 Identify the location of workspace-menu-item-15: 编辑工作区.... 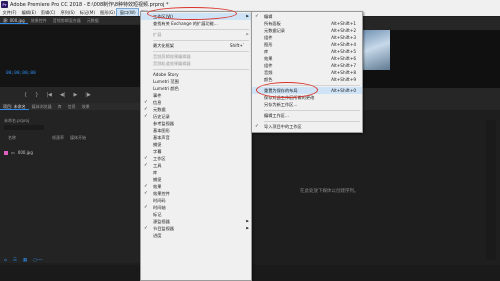
(307, 115).